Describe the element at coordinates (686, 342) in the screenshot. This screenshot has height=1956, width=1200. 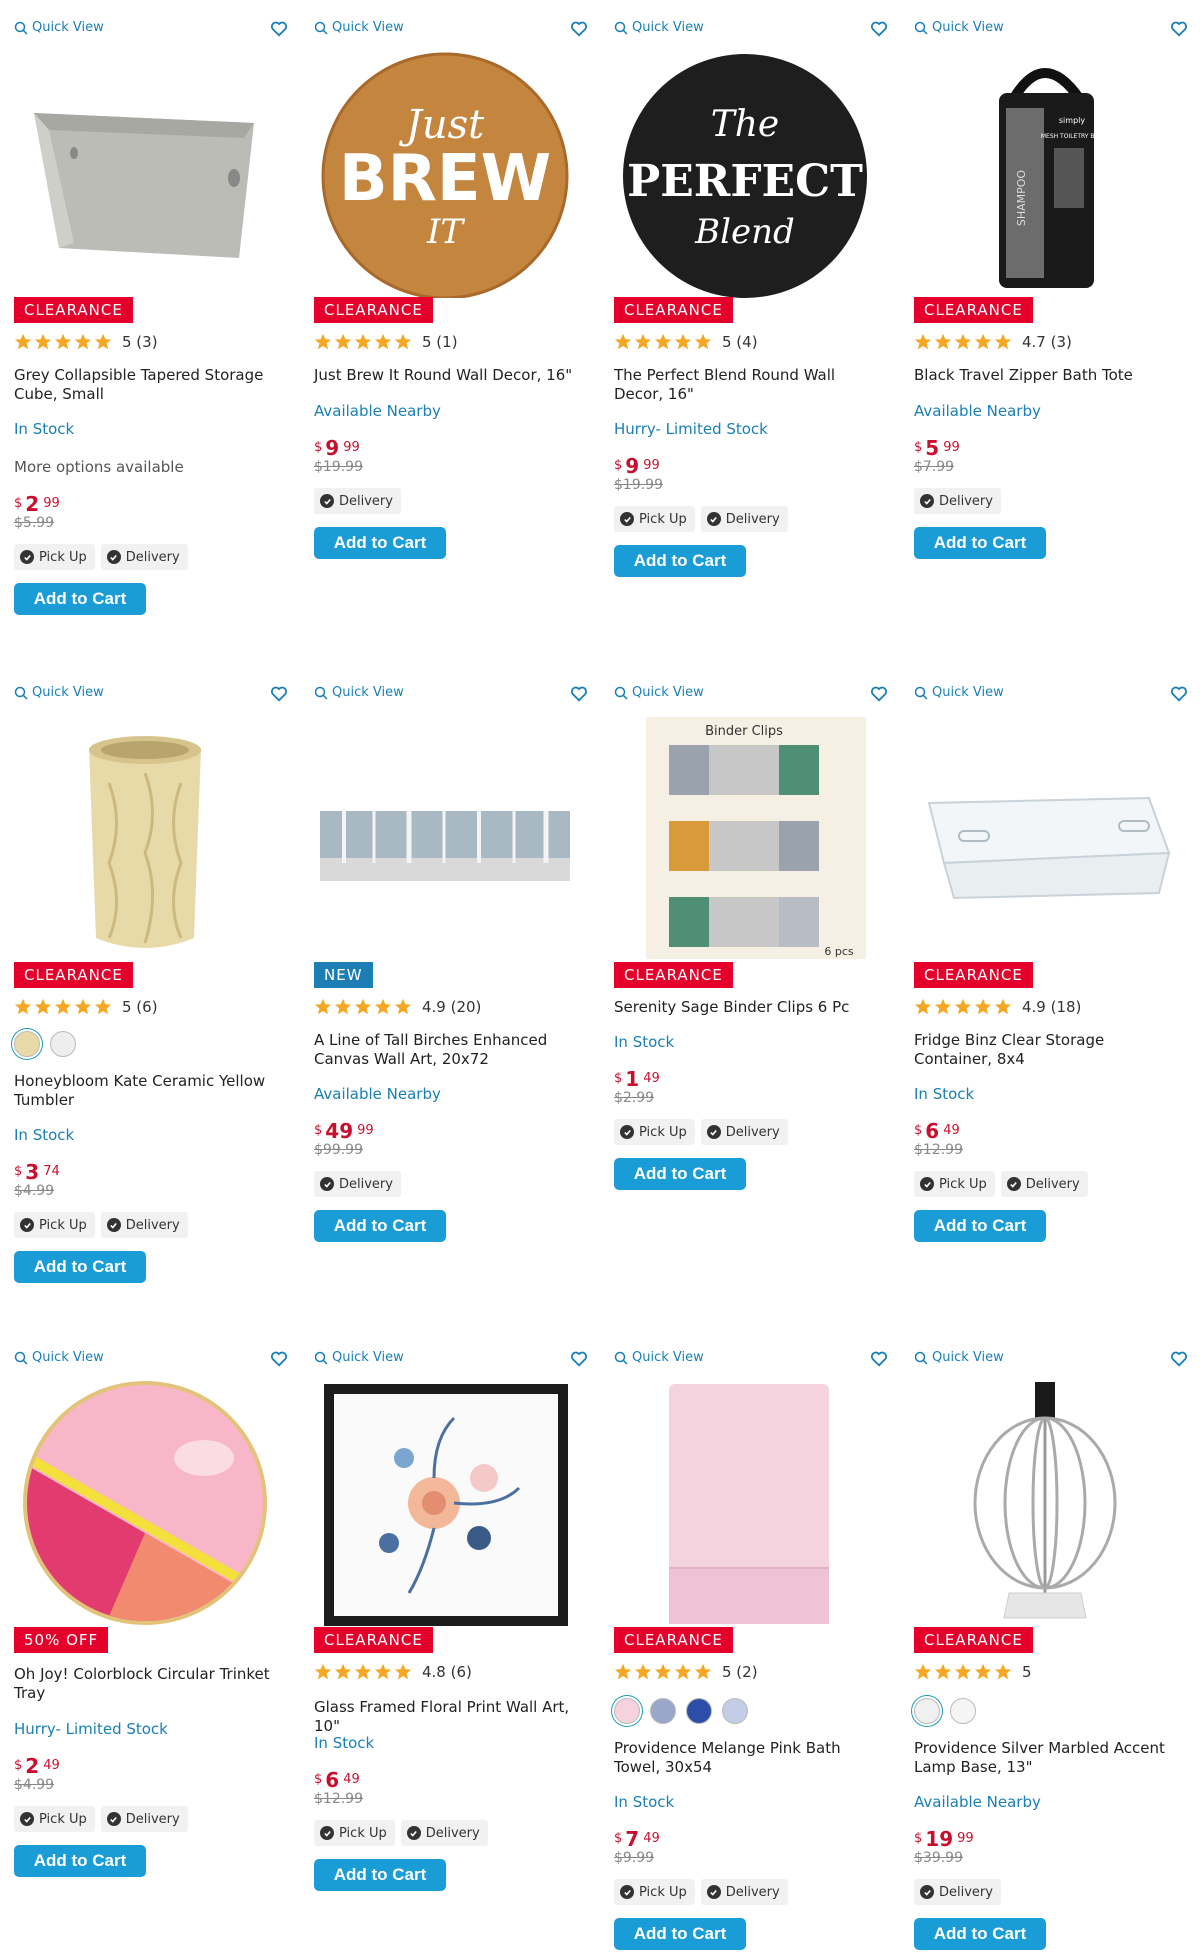
I see `star-rating: 5 (4)` at that location.